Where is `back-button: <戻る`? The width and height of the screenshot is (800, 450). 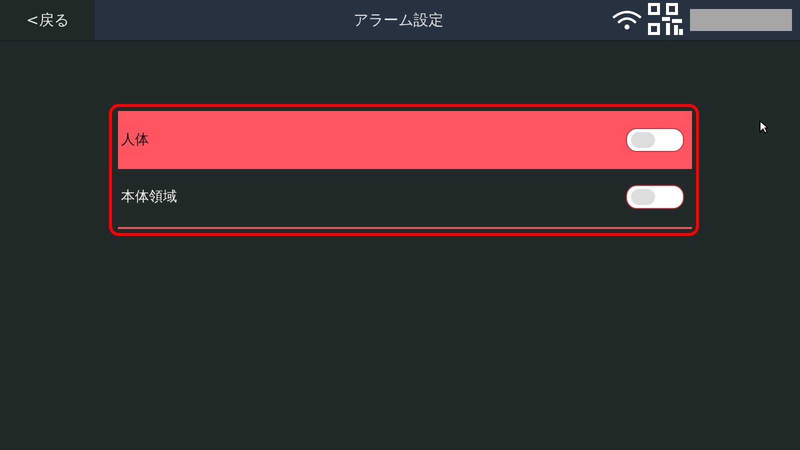
back-button: <戻る is located at coordinates (47, 20).